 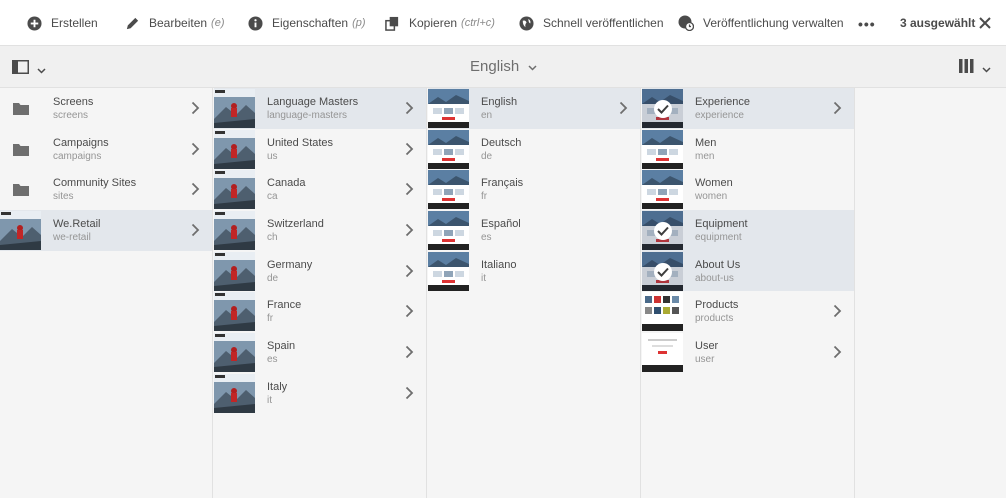 What do you see at coordinates (320, 311) in the screenshot?
I see `column-item: France fr` at bounding box center [320, 311].